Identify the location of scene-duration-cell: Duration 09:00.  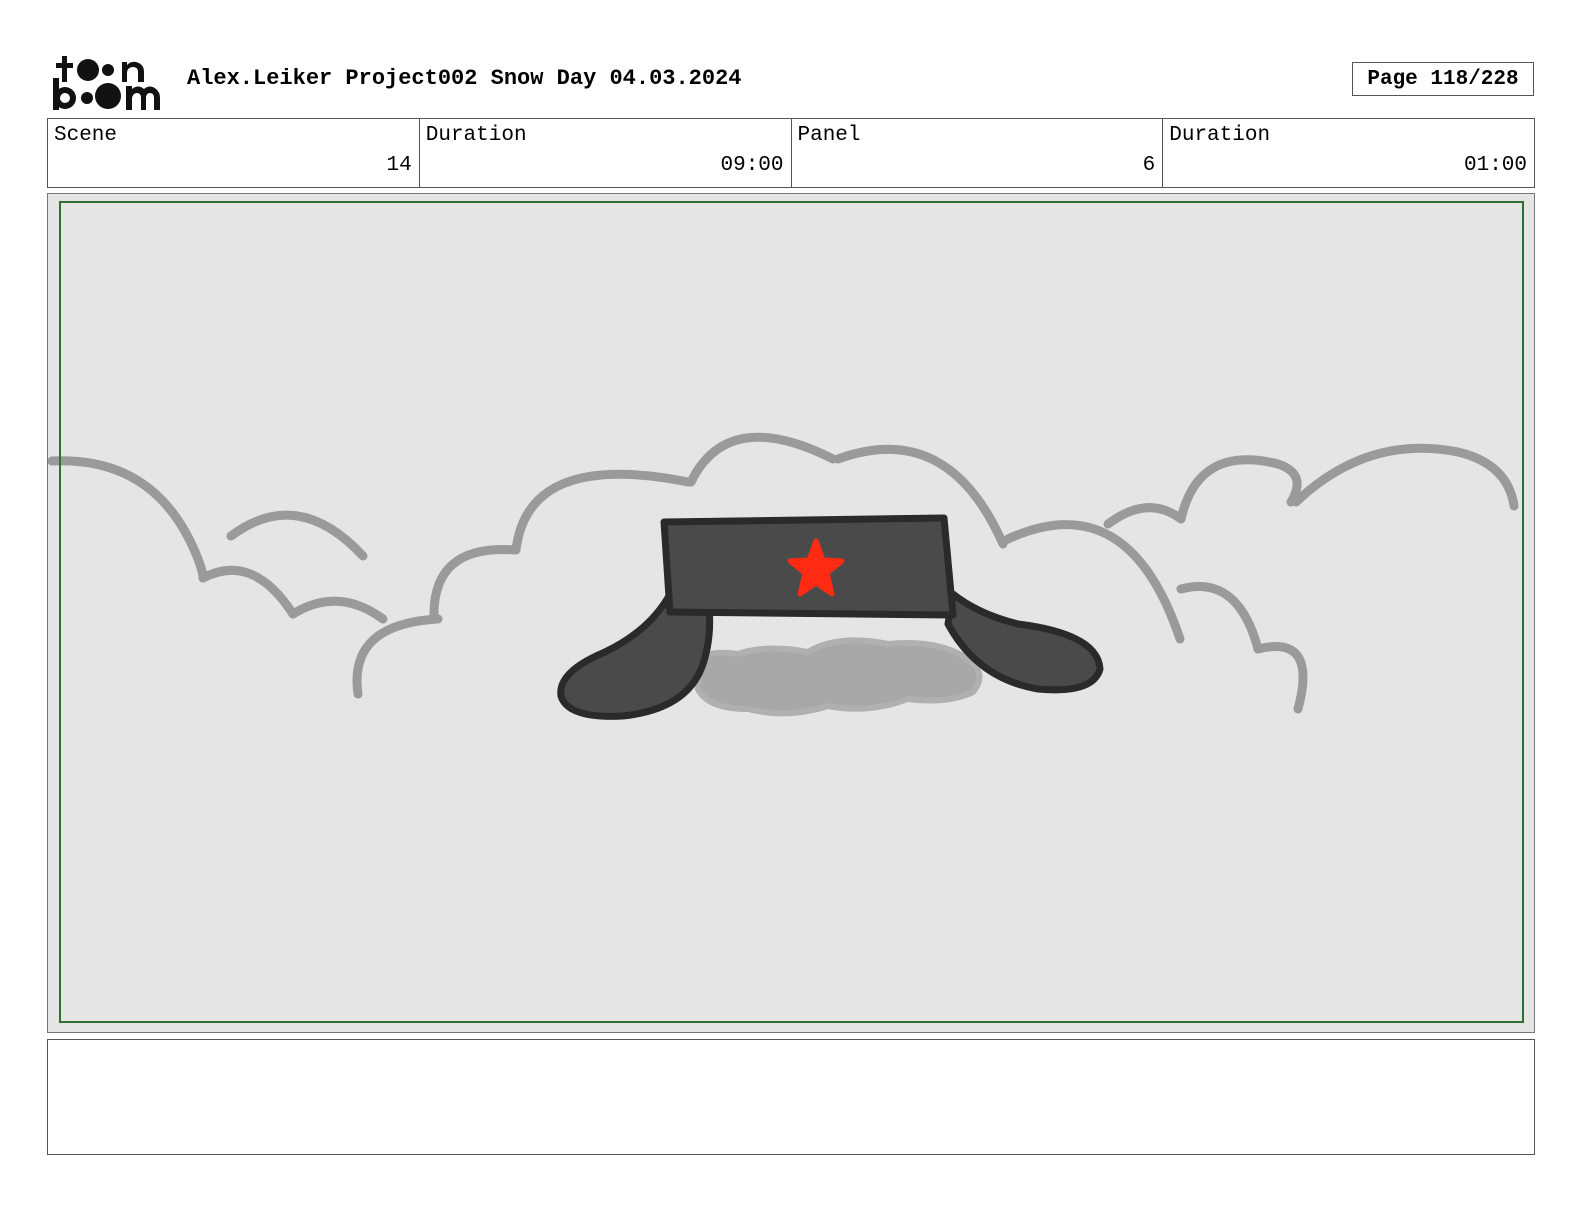
(606, 153).